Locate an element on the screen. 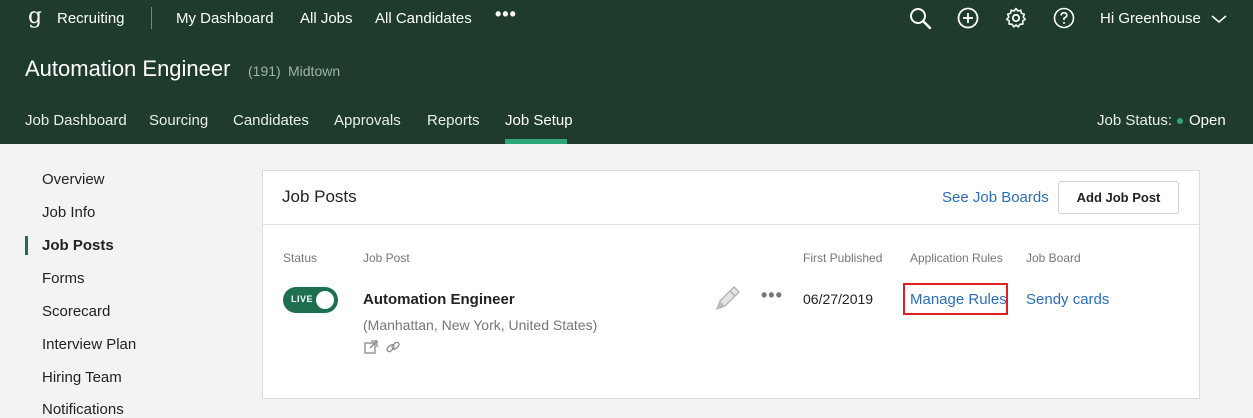 The height and width of the screenshot is (418, 1253). live-status-toggle: LIVE is located at coordinates (310, 300).